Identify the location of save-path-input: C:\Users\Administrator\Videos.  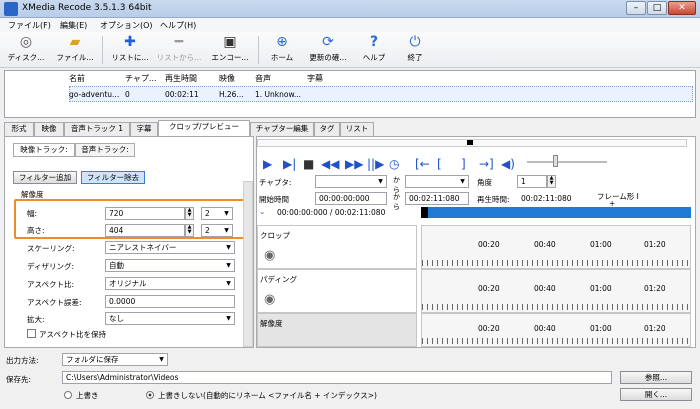
(337, 377).